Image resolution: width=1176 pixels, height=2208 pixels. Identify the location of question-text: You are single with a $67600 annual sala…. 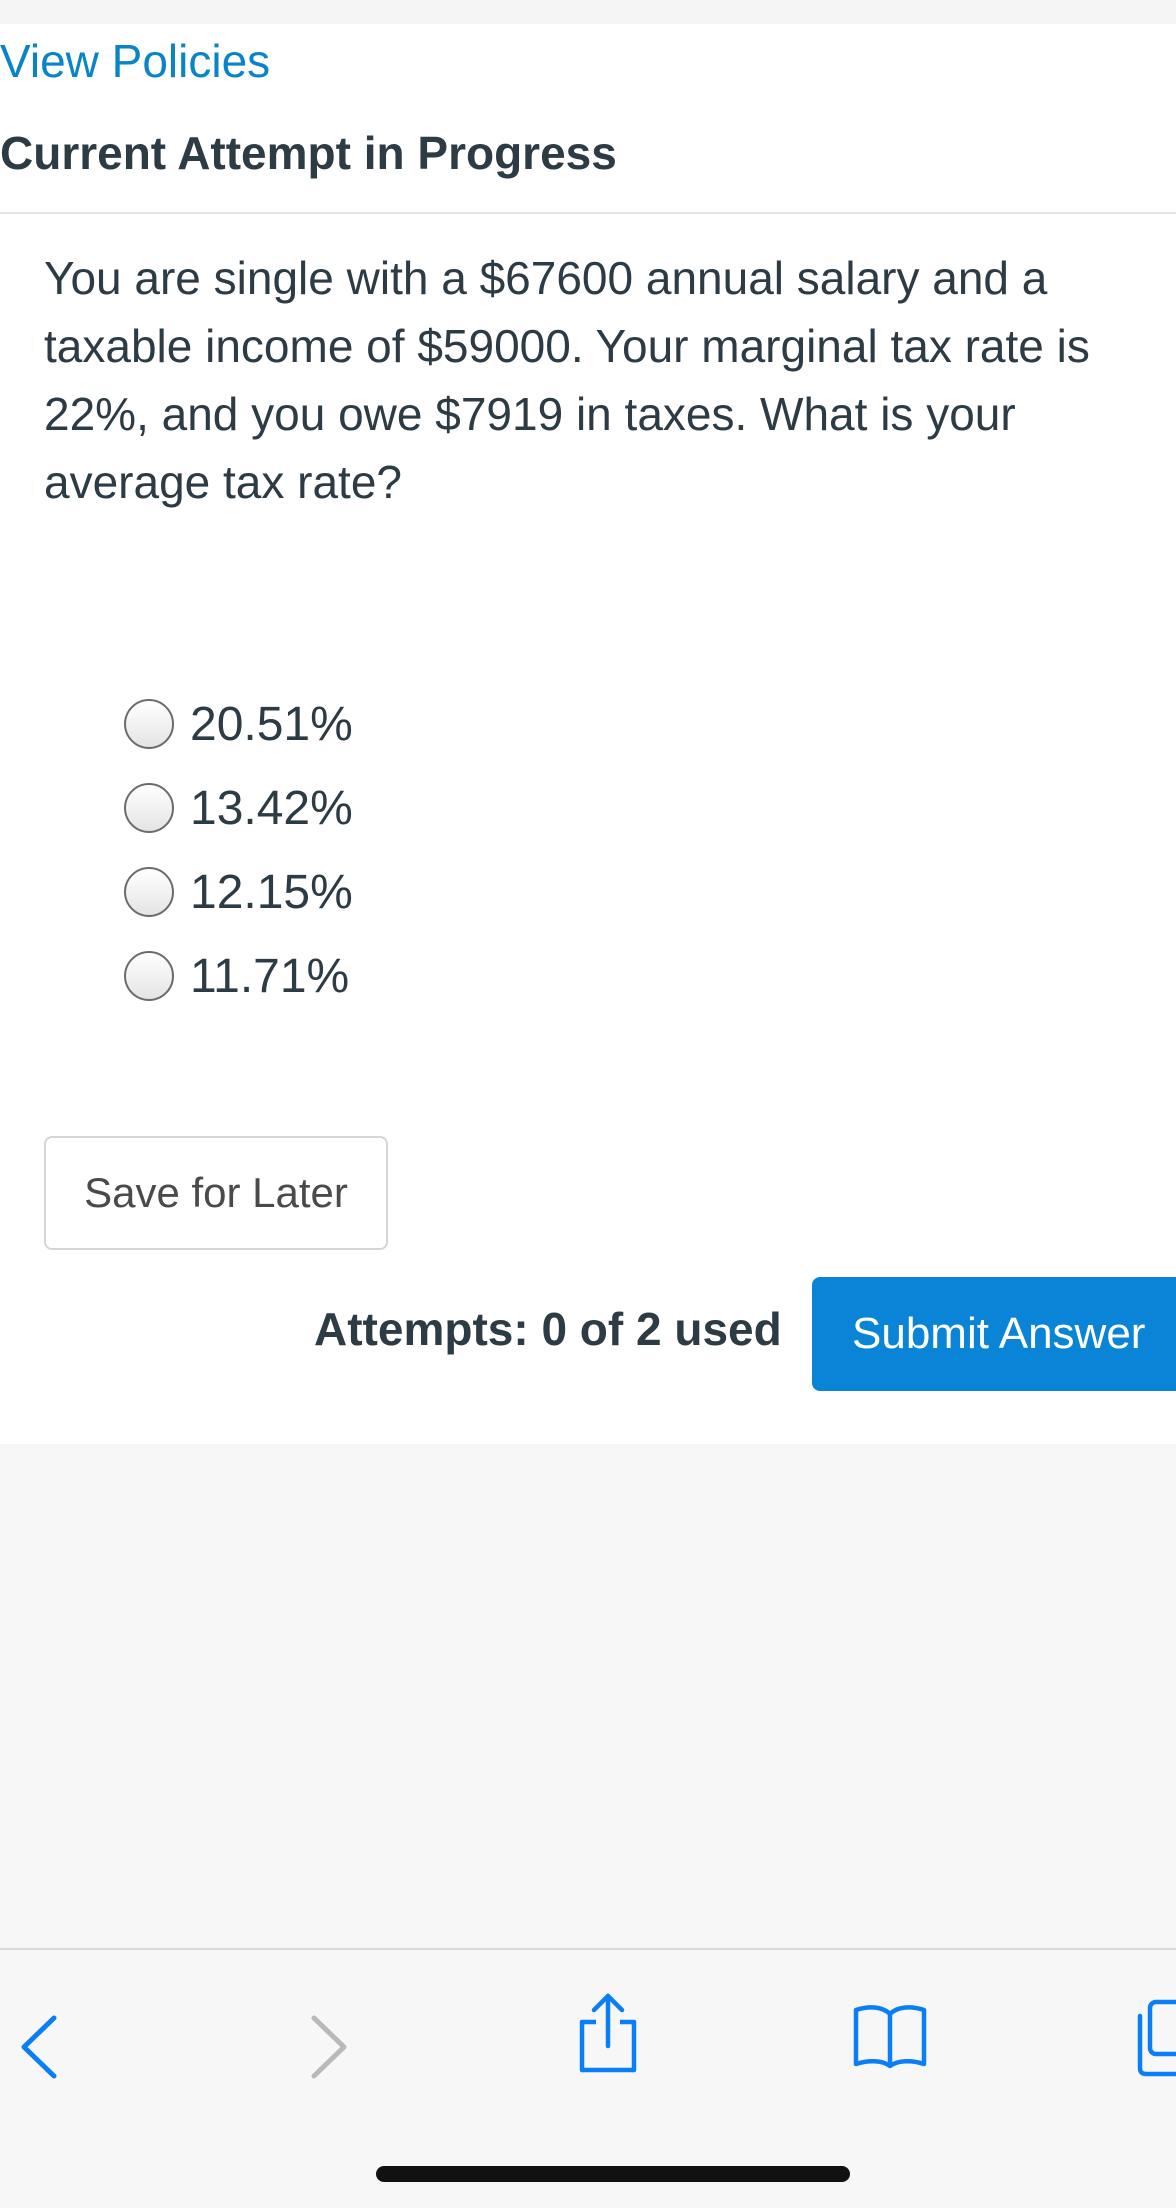
(567, 380).